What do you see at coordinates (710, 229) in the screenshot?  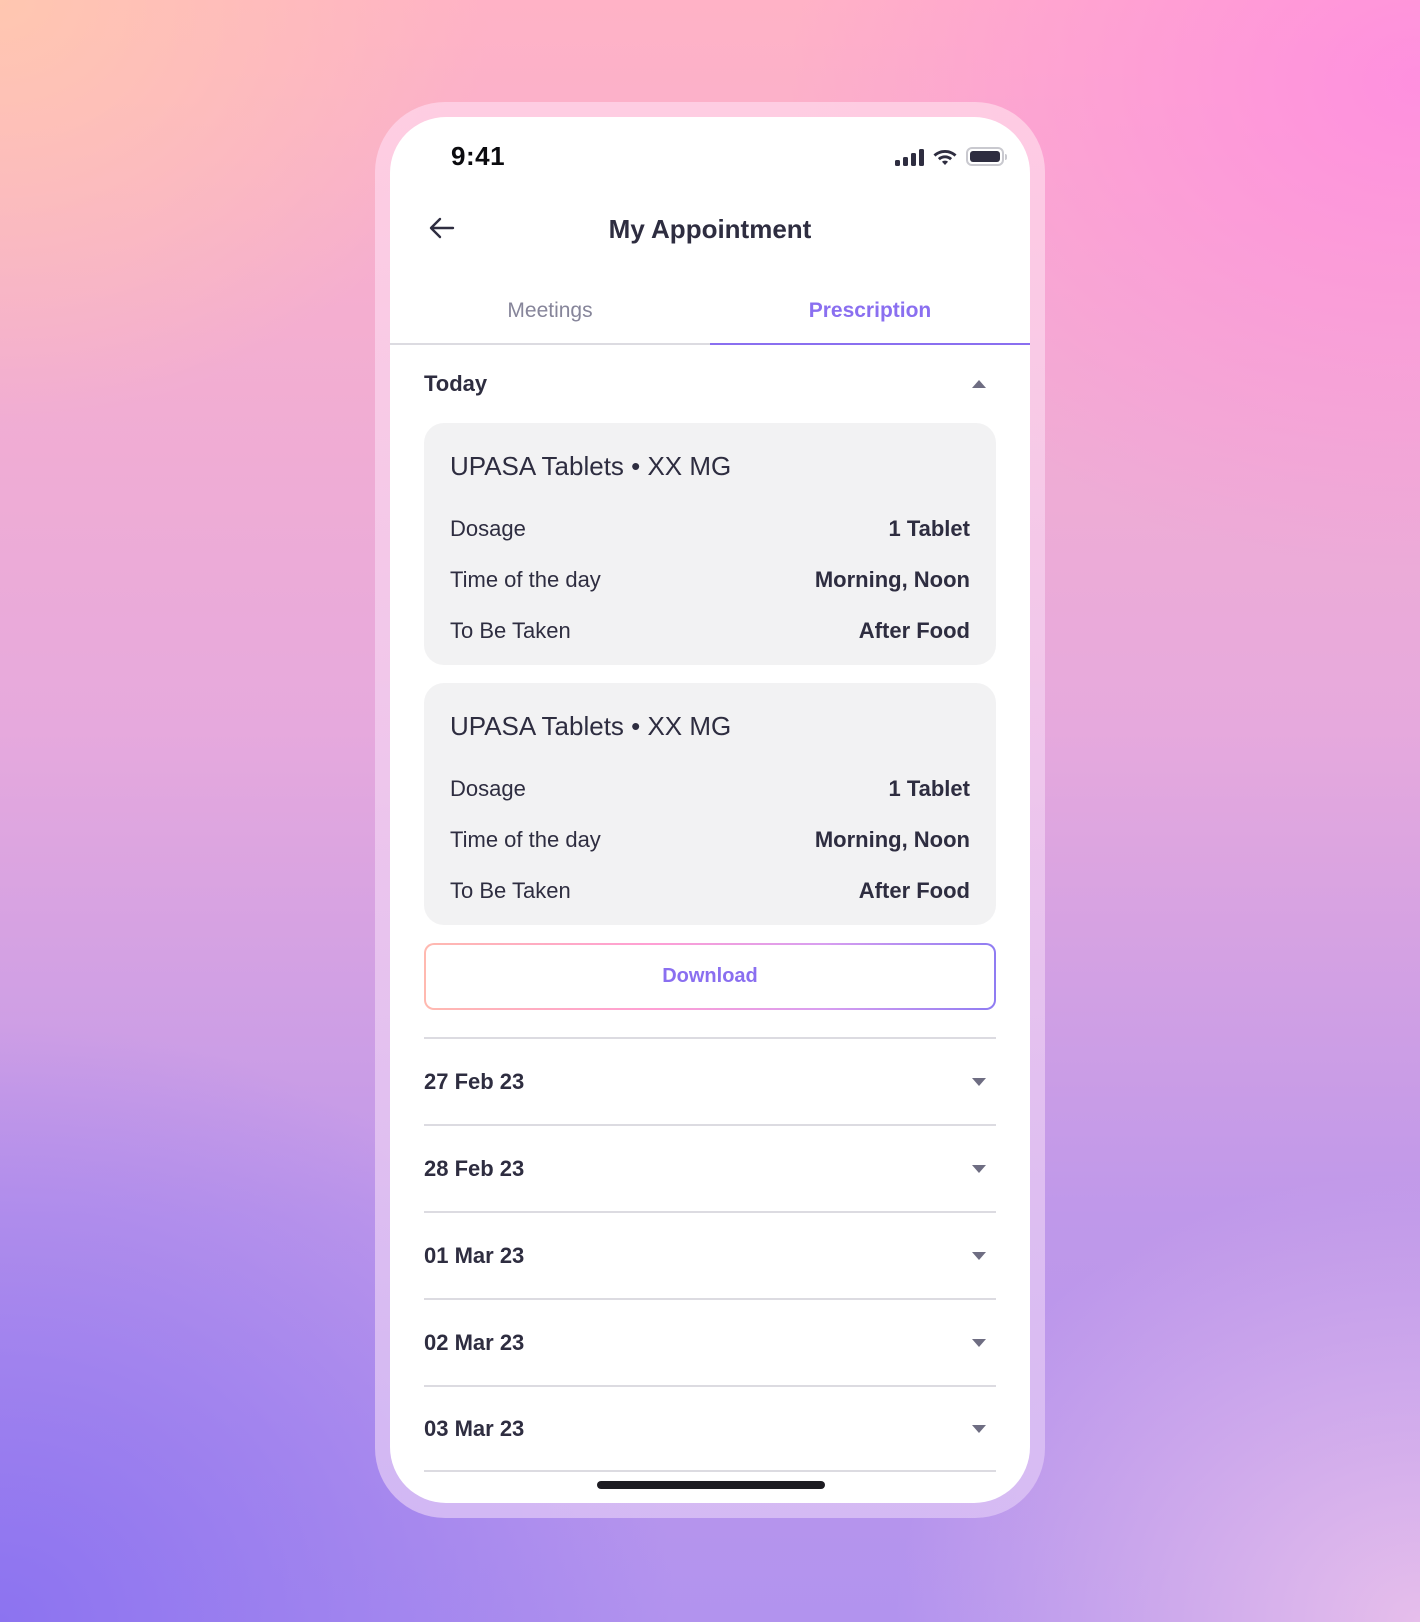 I see `page-title: My Appointment` at bounding box center [710, 229].